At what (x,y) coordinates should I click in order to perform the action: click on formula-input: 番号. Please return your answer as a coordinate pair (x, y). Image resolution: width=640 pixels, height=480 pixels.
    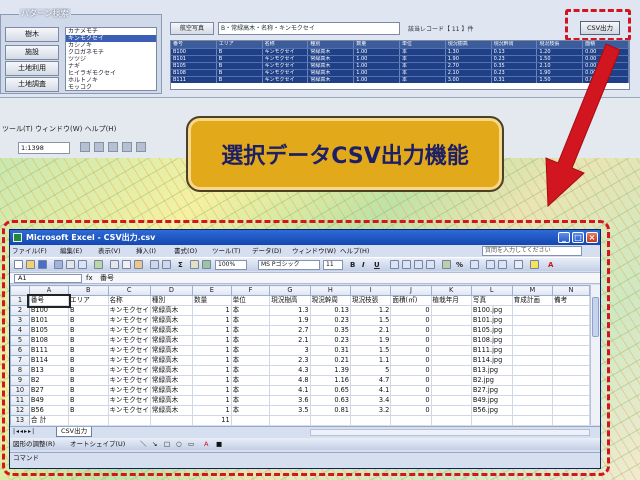
    Looking at the image, I should click on (107, 278).